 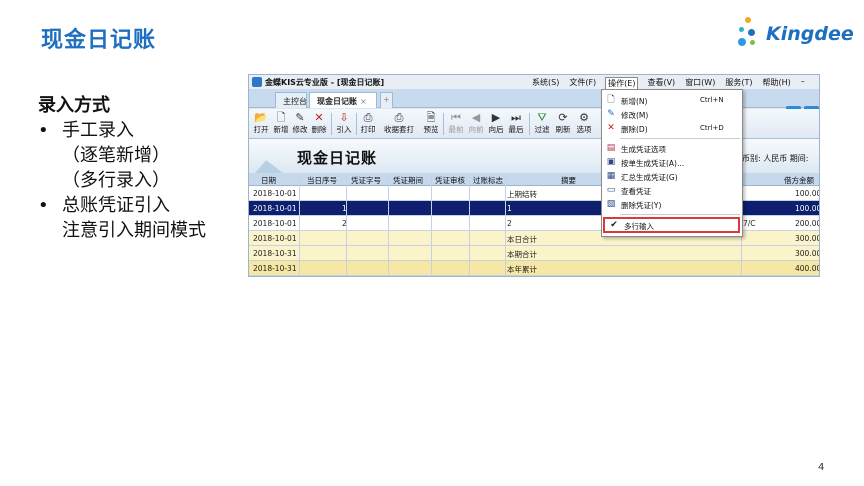 I want to click on checkmark-icon: ✔, so click(x=614, y=225).